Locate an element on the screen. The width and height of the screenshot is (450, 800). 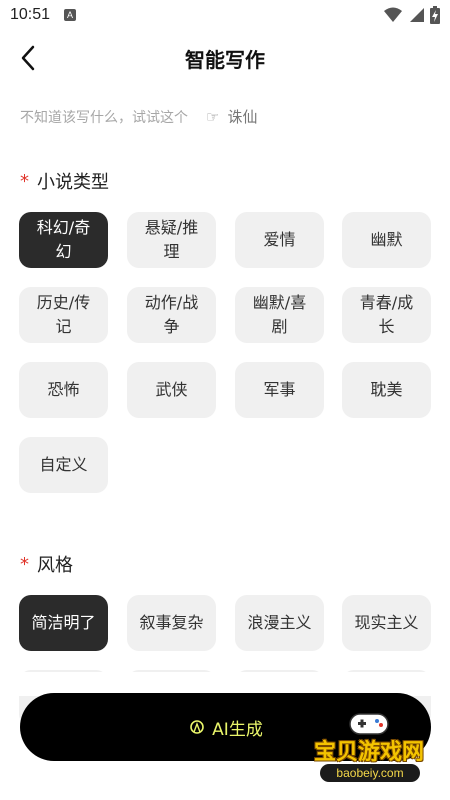
status-bar: 10:51 A is located at coordinates (225, 15).